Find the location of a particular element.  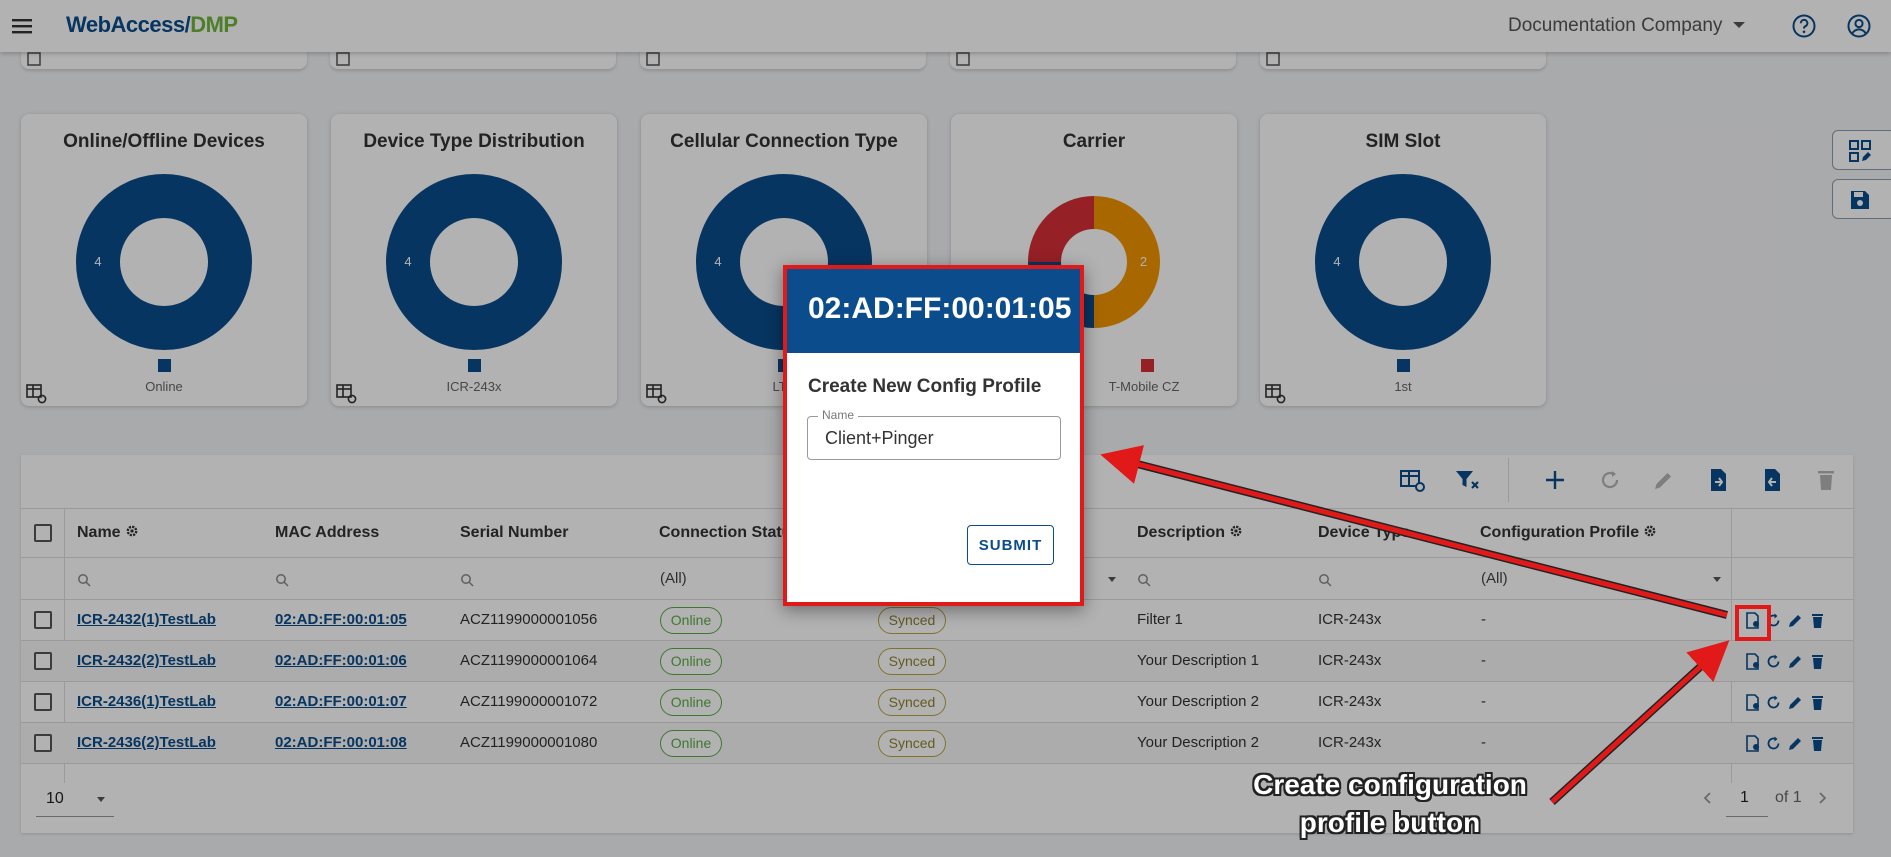

annotation-line-2: profile button is located at coordinates (1390, 822).